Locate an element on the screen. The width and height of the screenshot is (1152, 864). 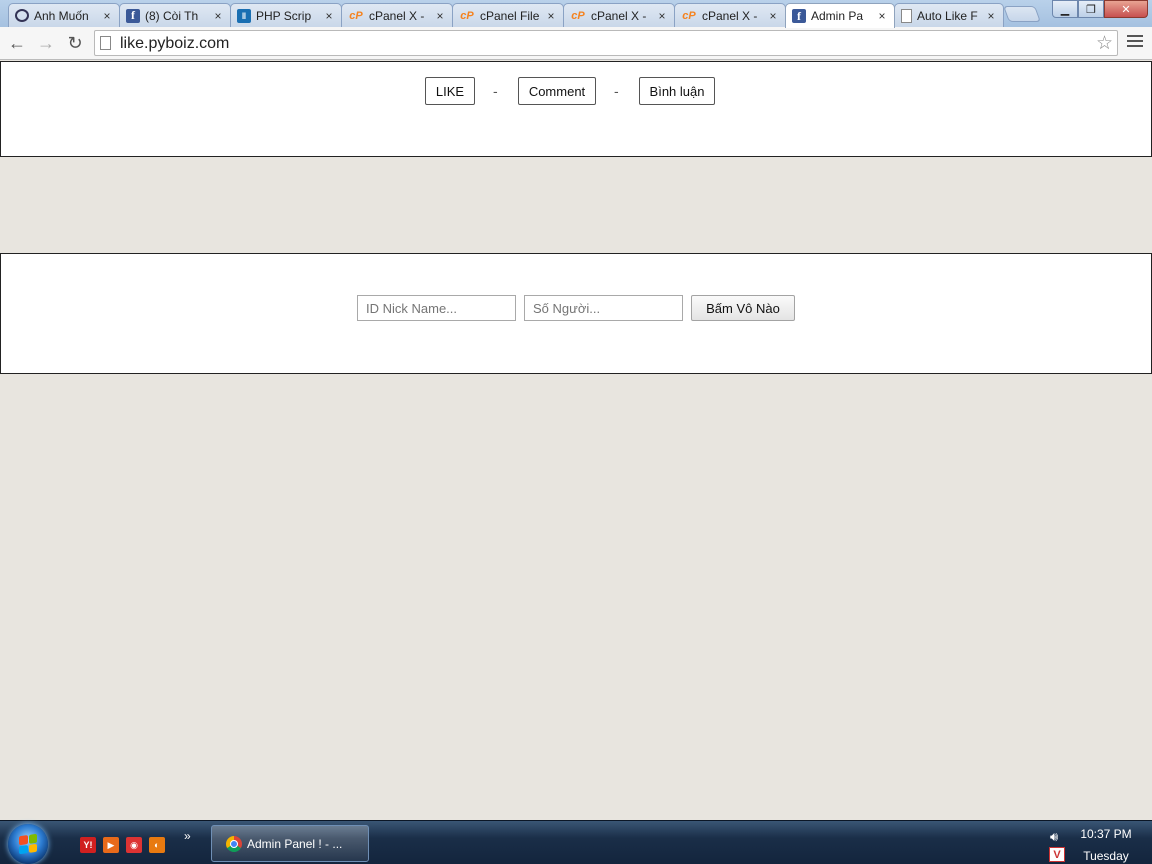
back-button: ← is located at coordinates (17, 43).